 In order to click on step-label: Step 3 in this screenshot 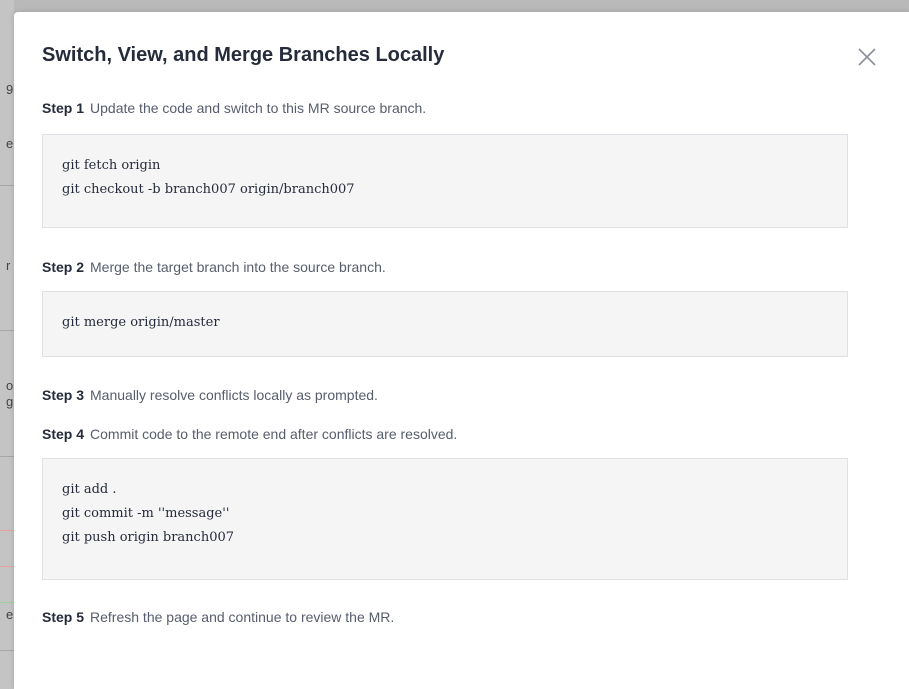, I will do `click(63, 395)`.